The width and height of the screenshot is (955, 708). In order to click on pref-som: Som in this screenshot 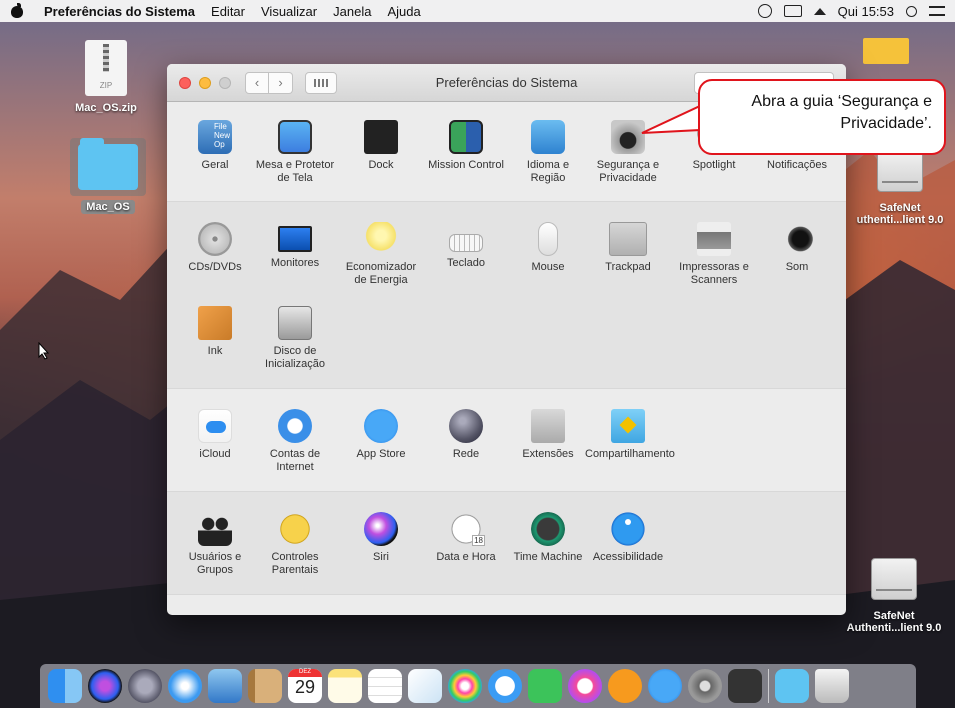, I will do `click(797, 248)`.